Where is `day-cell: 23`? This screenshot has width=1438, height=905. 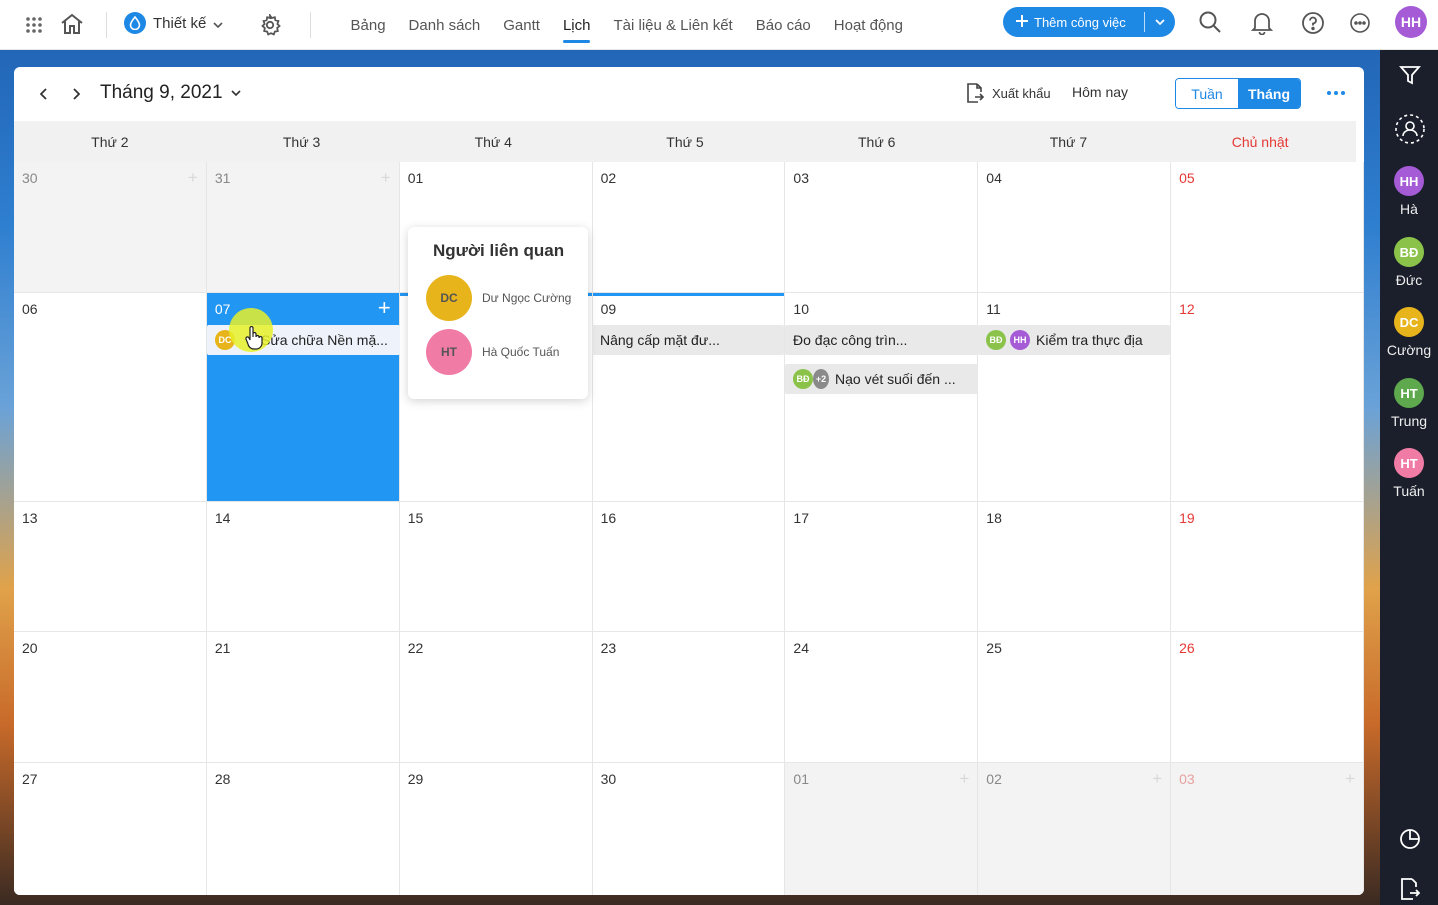
day-cell: 23 is located at coordinates (689, 697).